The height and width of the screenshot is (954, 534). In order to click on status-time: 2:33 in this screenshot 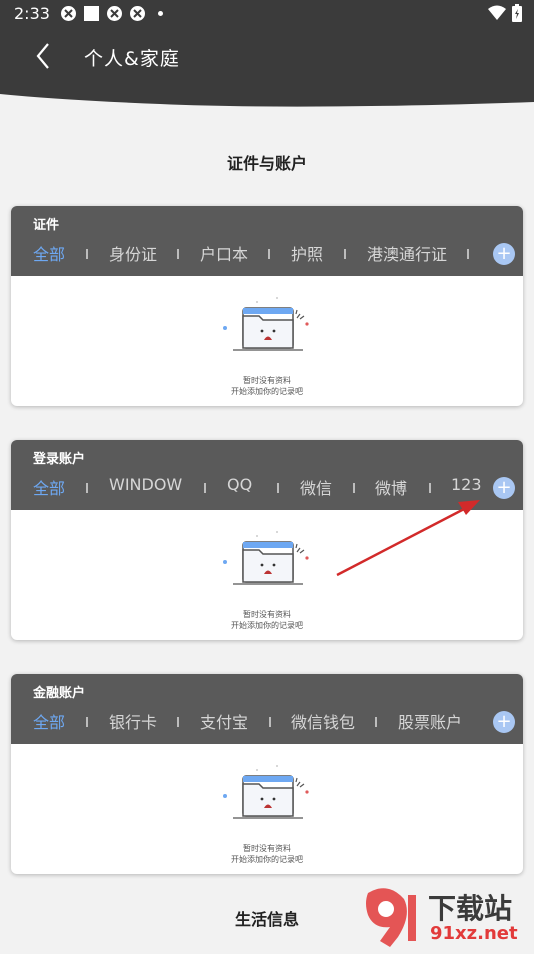, I will do `click(32, 13)`.